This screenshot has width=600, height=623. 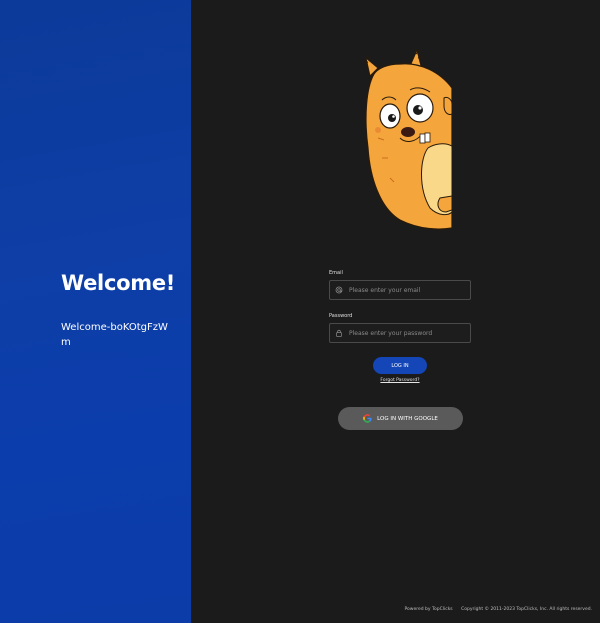 I want to click on google-login-button: LOG IN WITH GOOGLE, so click(x=400, y=418).